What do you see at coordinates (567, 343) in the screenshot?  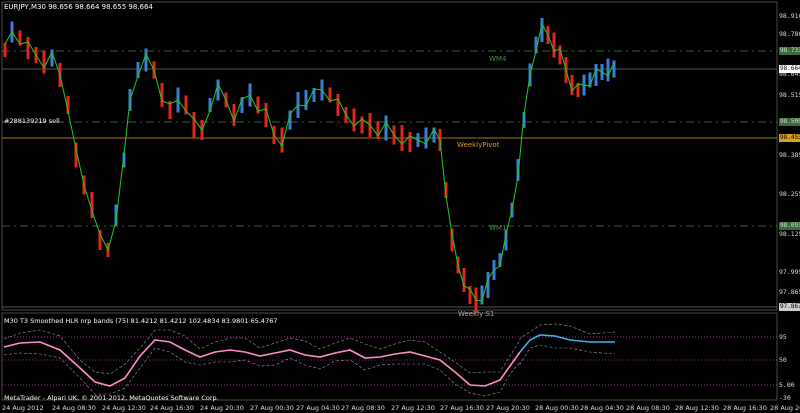 I see `hlr-up-segment` at bounding box center [567, 343].